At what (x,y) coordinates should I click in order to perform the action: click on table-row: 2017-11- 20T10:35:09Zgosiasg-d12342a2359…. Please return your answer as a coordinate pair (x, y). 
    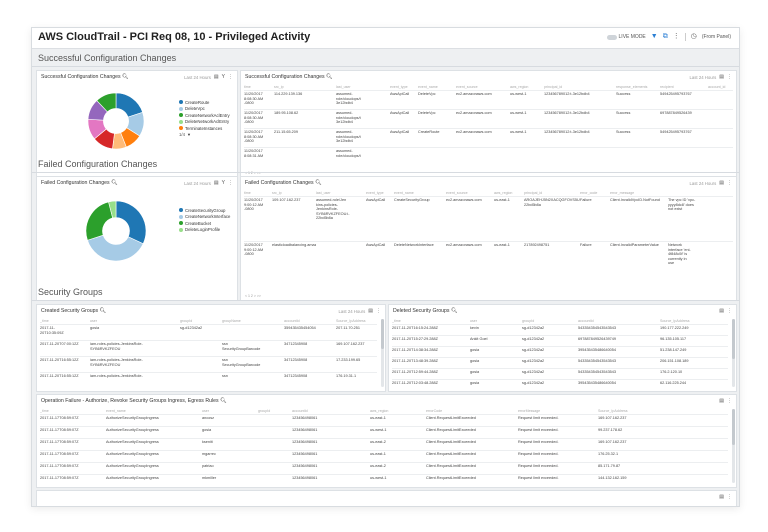
    Looking at the image, I should click on (208, 332).